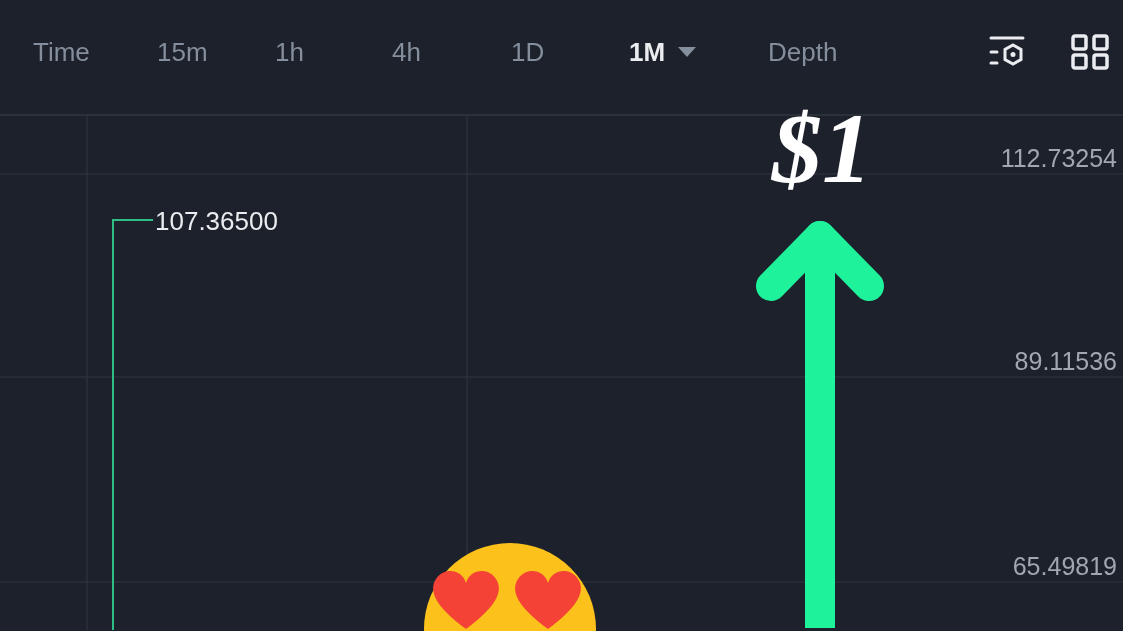 The height and width of the screenshot is (631, 1123). Describe the element at coordinates (822, 149) in the screenshot. I see `caption-text: $1` at that location.